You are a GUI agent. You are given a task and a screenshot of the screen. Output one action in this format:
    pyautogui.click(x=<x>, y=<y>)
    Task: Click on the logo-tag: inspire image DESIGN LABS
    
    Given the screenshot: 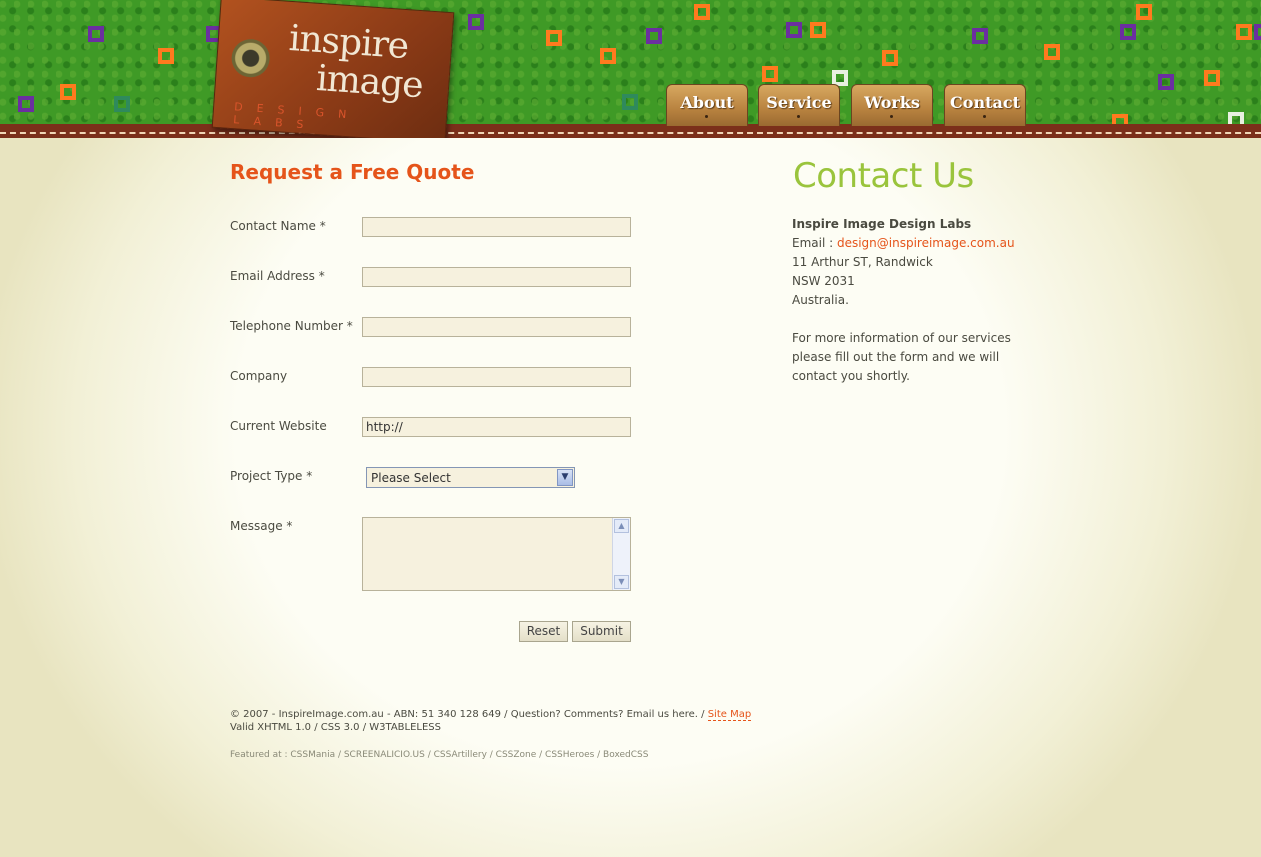 What is the action you would take?
    pyautogui.click(x=333, y=69)
    